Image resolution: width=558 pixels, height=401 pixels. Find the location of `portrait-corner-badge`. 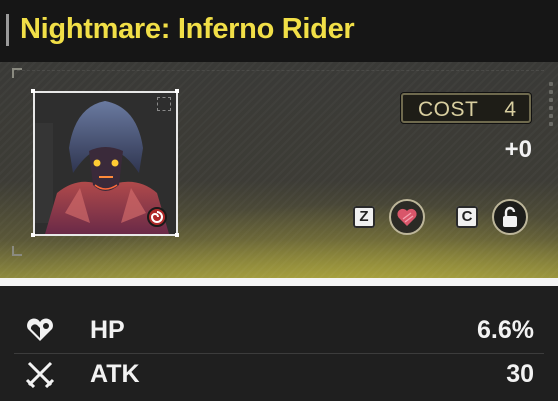

portrait-corner-badge is located at coordinates (164, 104).